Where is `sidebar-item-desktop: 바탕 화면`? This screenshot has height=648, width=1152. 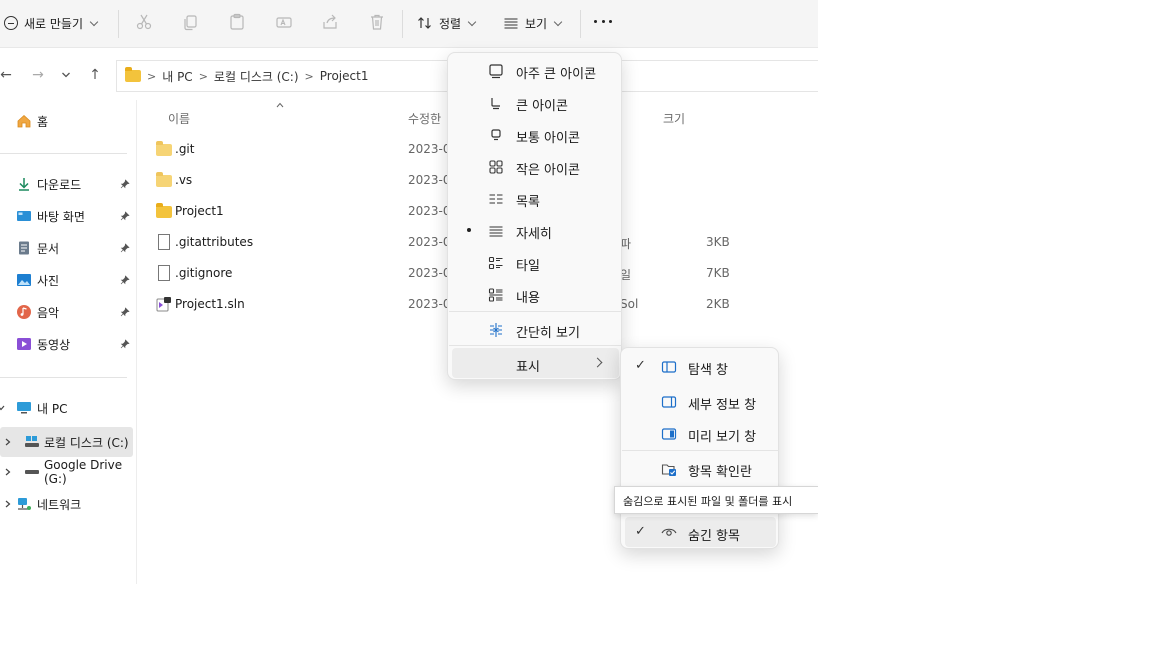
sidebar-item-desktop: 바탕 화면 is located at coordinates (68, 216).